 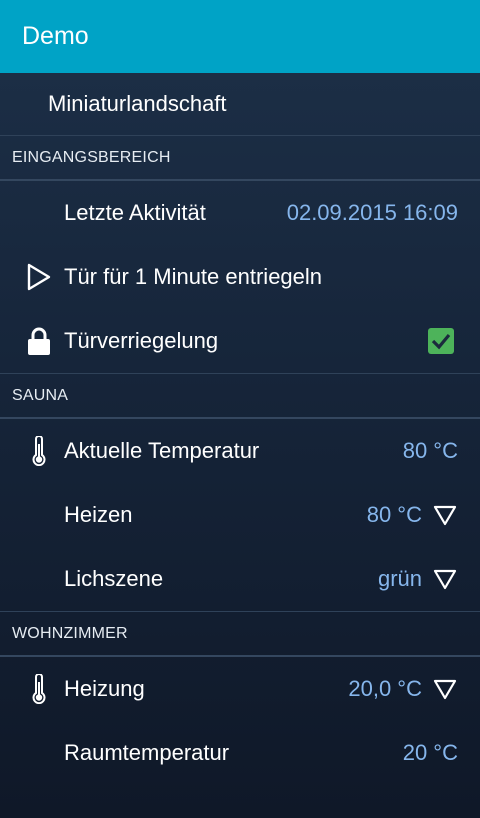 I want to click on value-aktuelle-temperatur: 80 °C, so click(x=430, y=450).